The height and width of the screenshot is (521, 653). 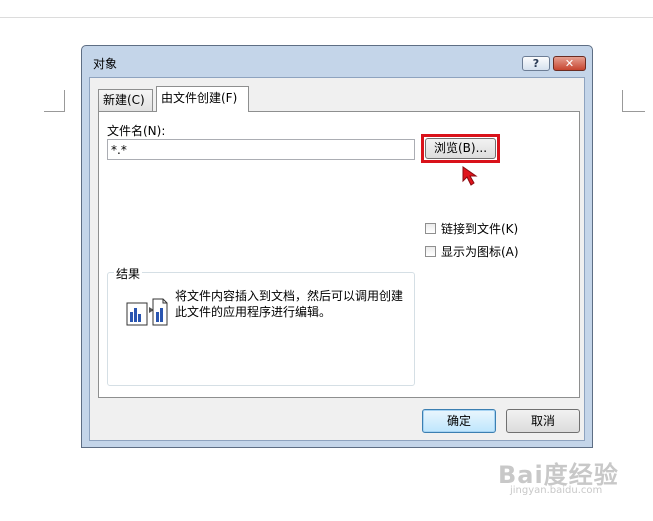 I want to click on document-top-border, so click(x=326, y=17).